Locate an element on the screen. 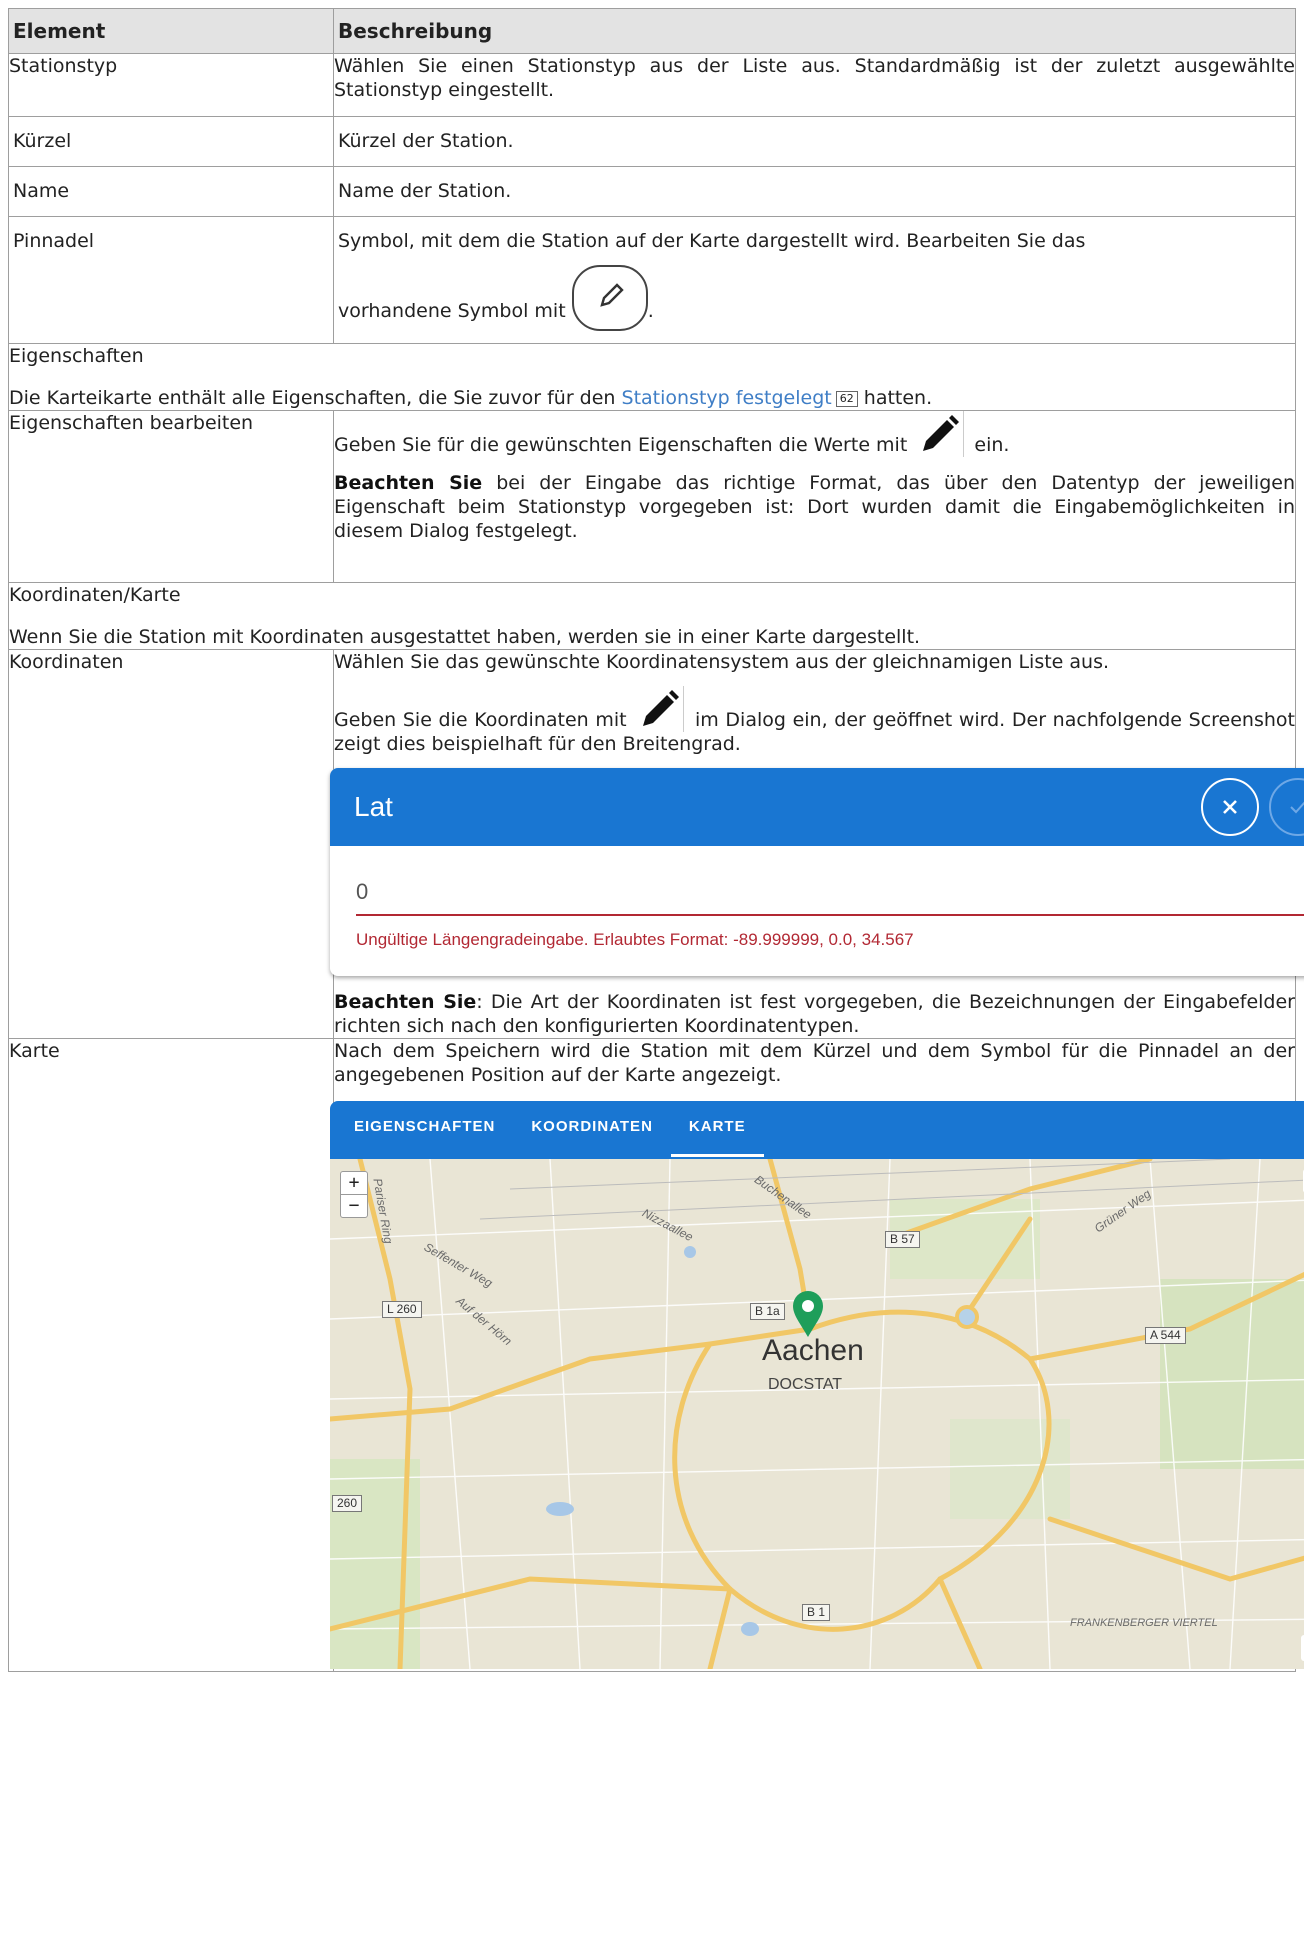 The image size is (1304, 1937). column-header-element: Element is located at coordinates (171, 31).